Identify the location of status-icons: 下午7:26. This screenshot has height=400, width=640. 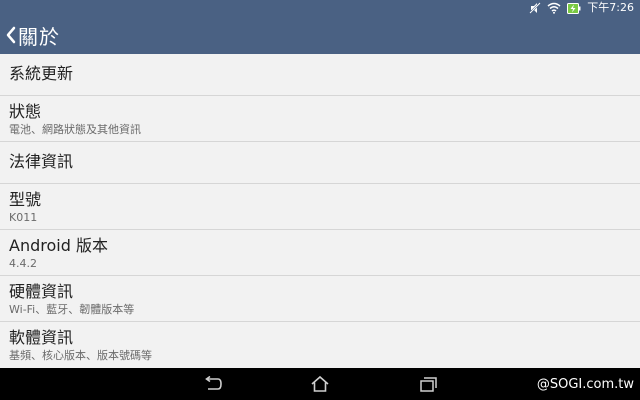
(581, 8).